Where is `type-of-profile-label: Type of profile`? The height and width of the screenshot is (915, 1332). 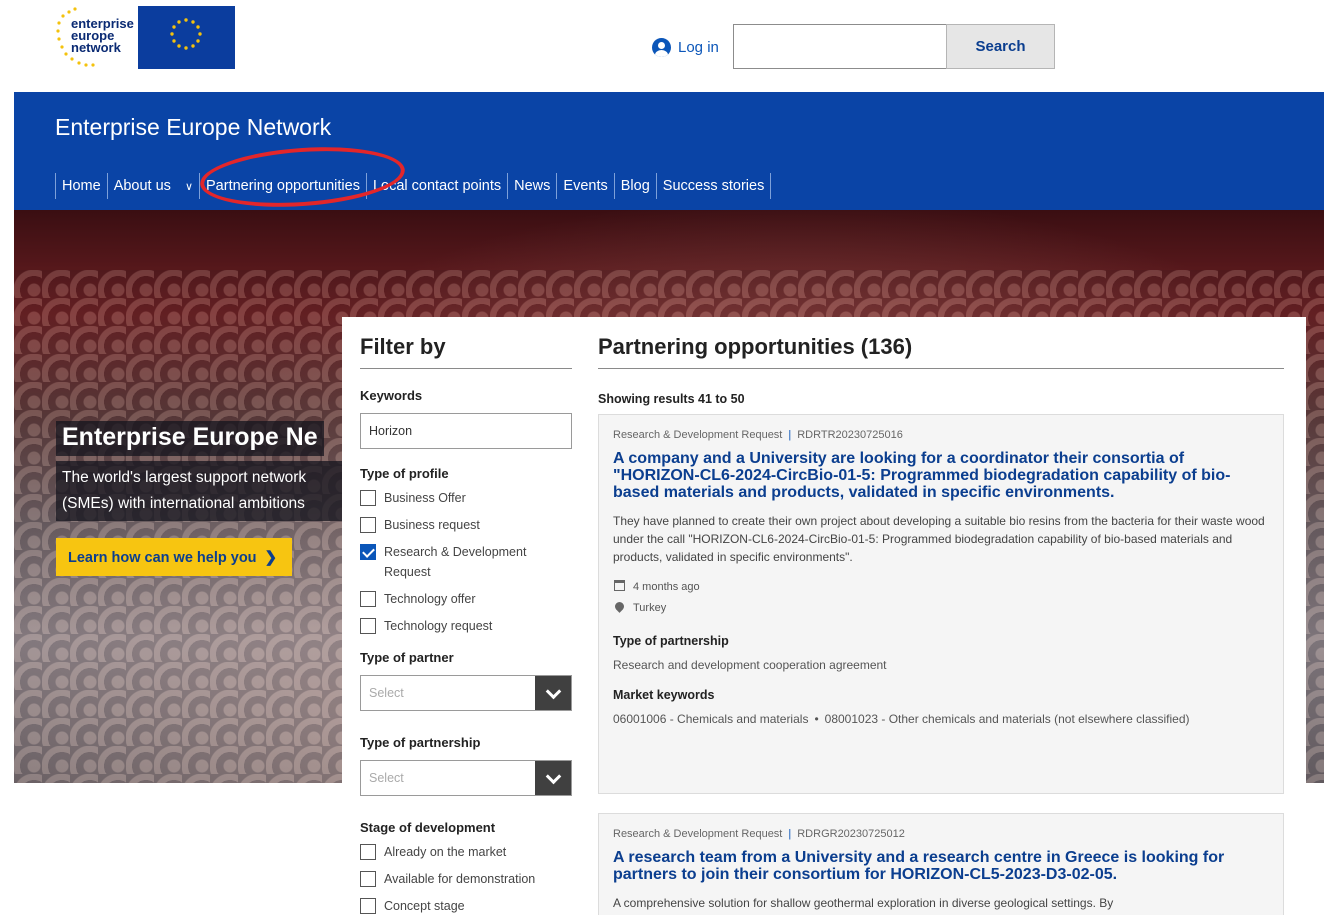 type-of-profile-label: Type of profile is located at coordinates (404, 473).